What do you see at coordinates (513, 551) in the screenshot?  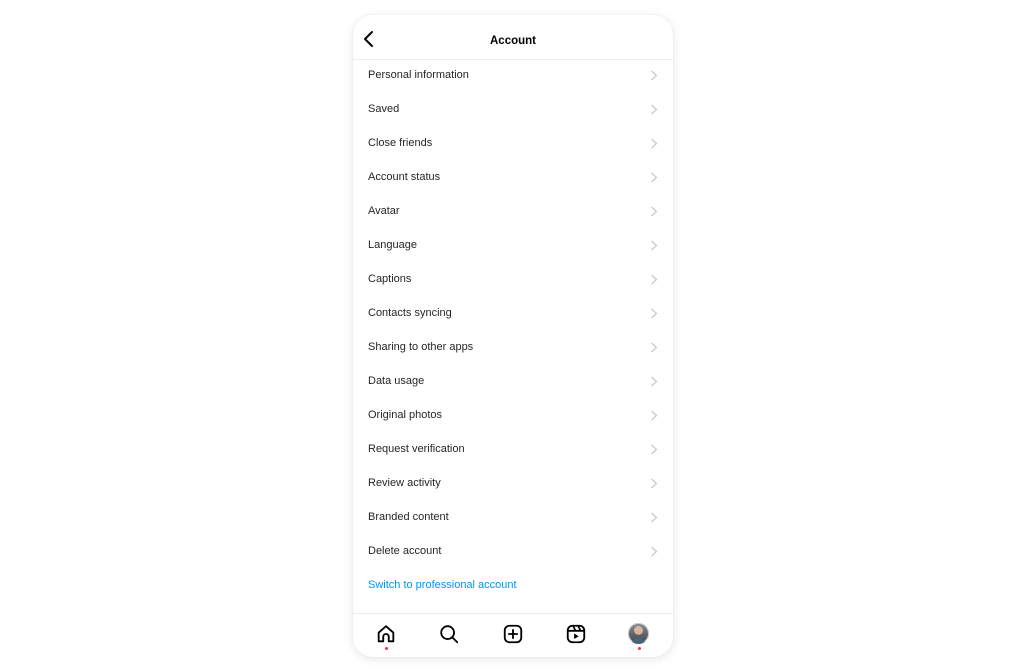 I see `menu-item-delete-account: Delete account` at bounding box center [513, 551].